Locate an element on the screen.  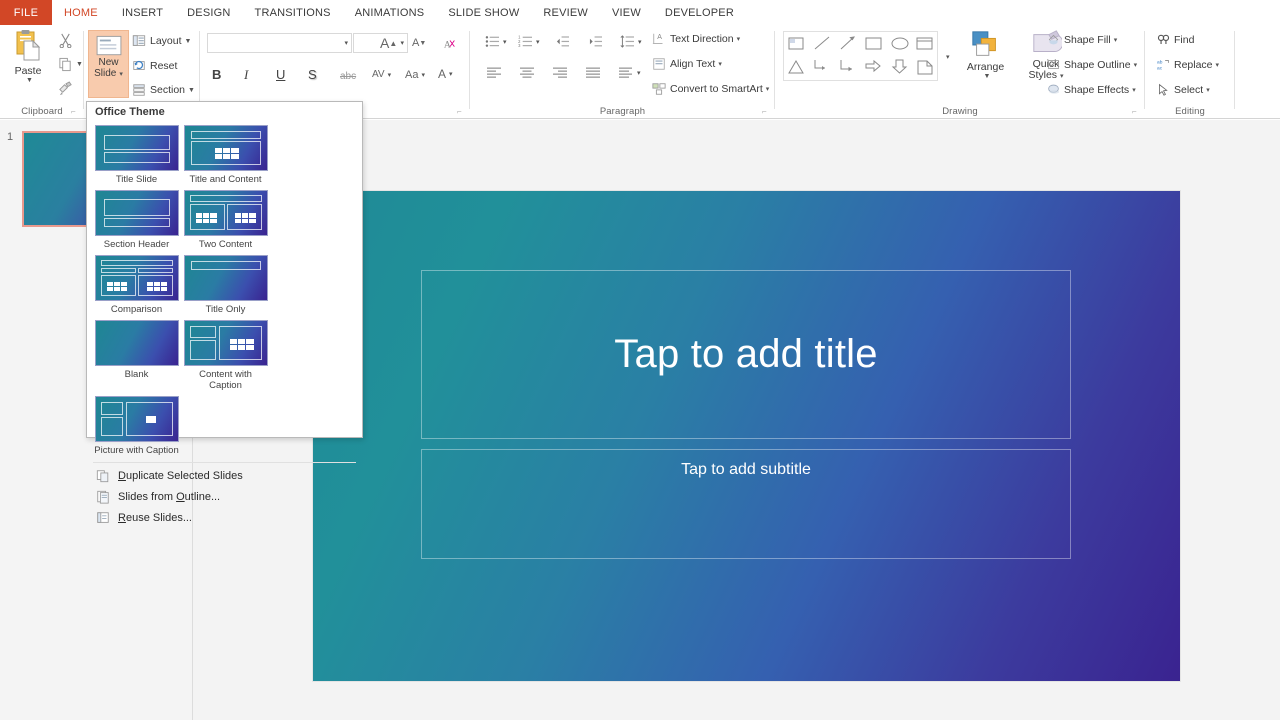
clipboard-dialog-launcher: ⌐ is located at coordinates (75, 111).